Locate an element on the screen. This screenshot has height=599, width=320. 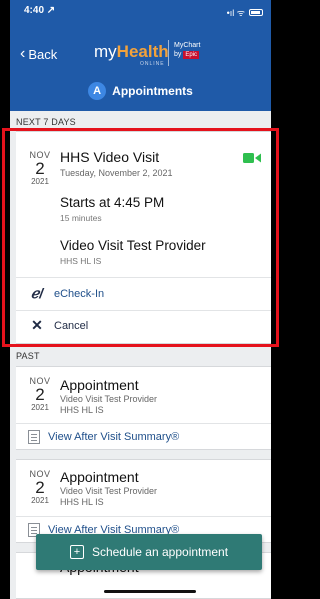
appointments-icon: A is located at coordinates (97, 91).